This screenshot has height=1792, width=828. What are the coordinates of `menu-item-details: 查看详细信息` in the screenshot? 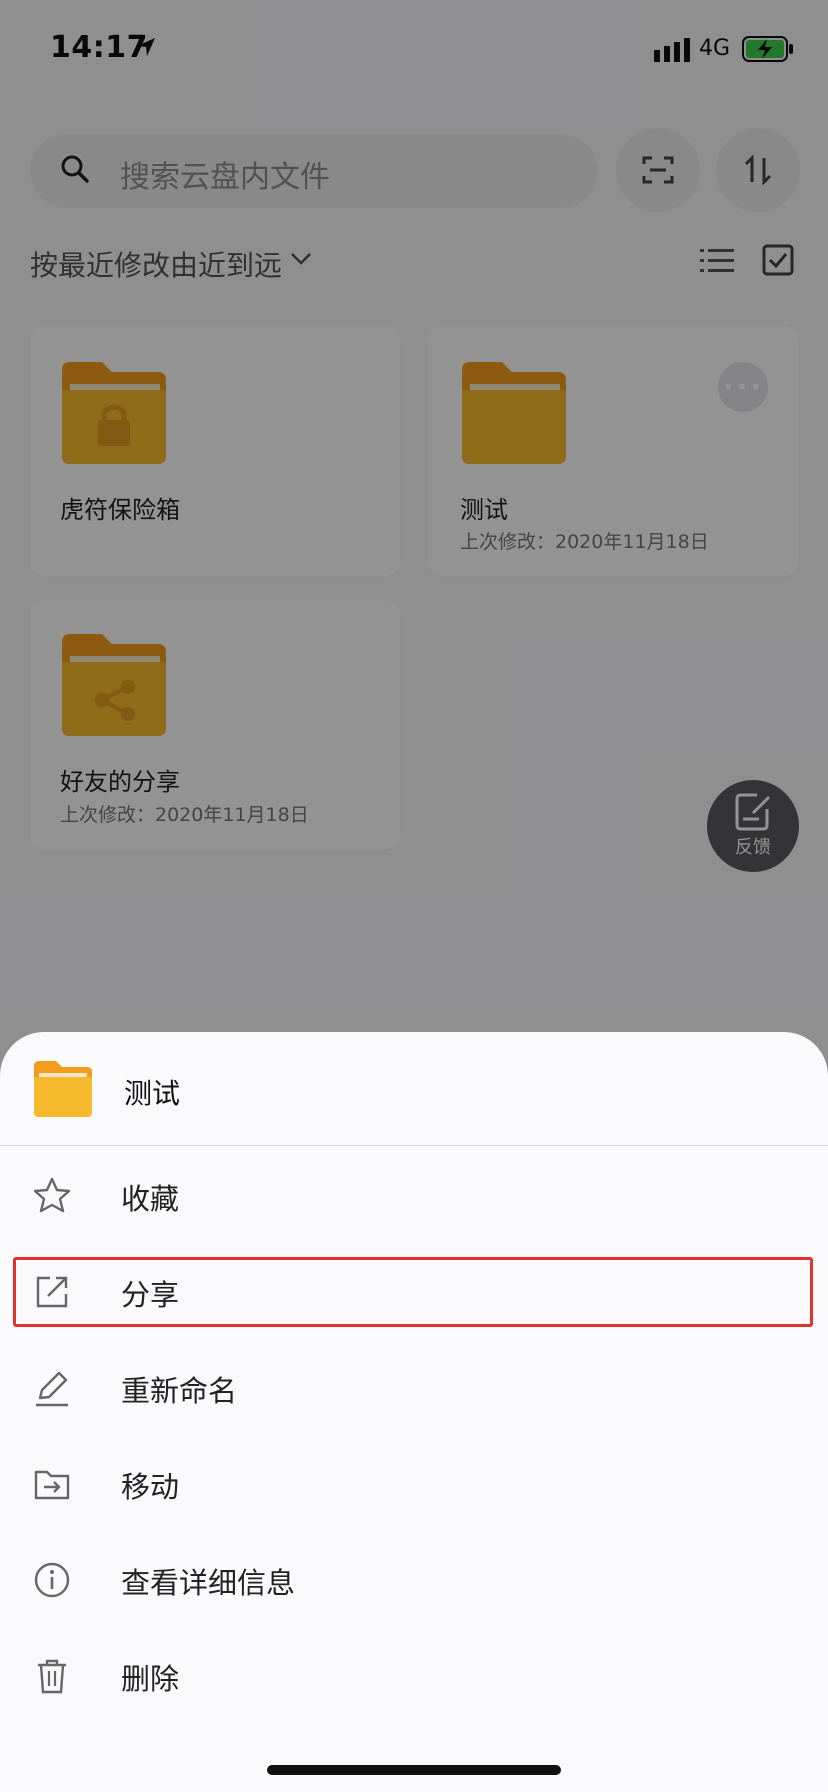 It's located at (414, 1580).